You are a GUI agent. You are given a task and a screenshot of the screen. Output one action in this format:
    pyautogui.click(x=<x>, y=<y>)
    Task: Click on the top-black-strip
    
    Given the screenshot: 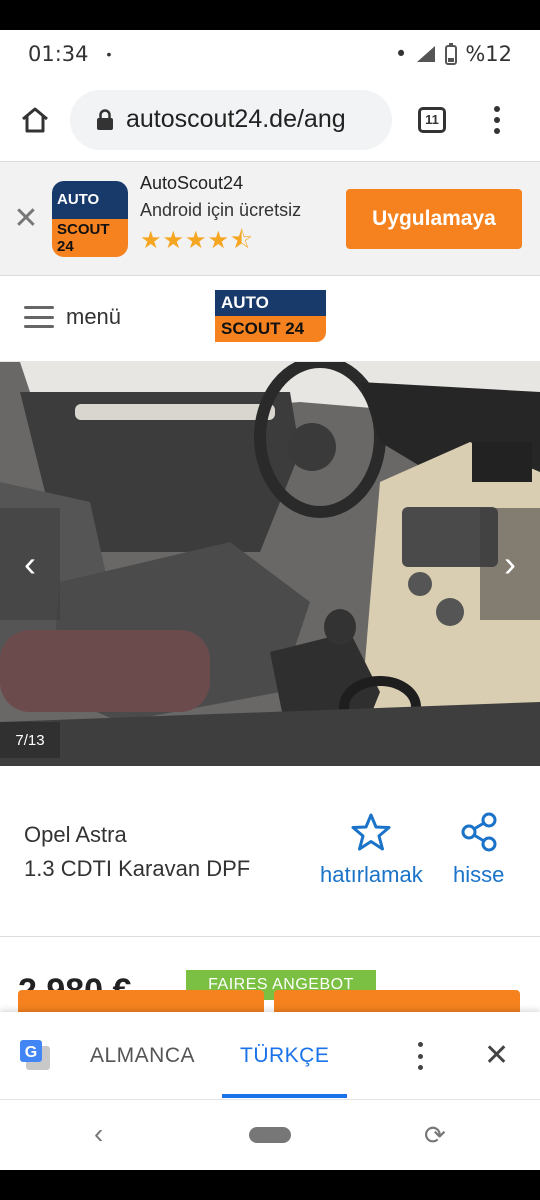 What is the action you would take?
    pyautogui.click(x=270, y=15)
    